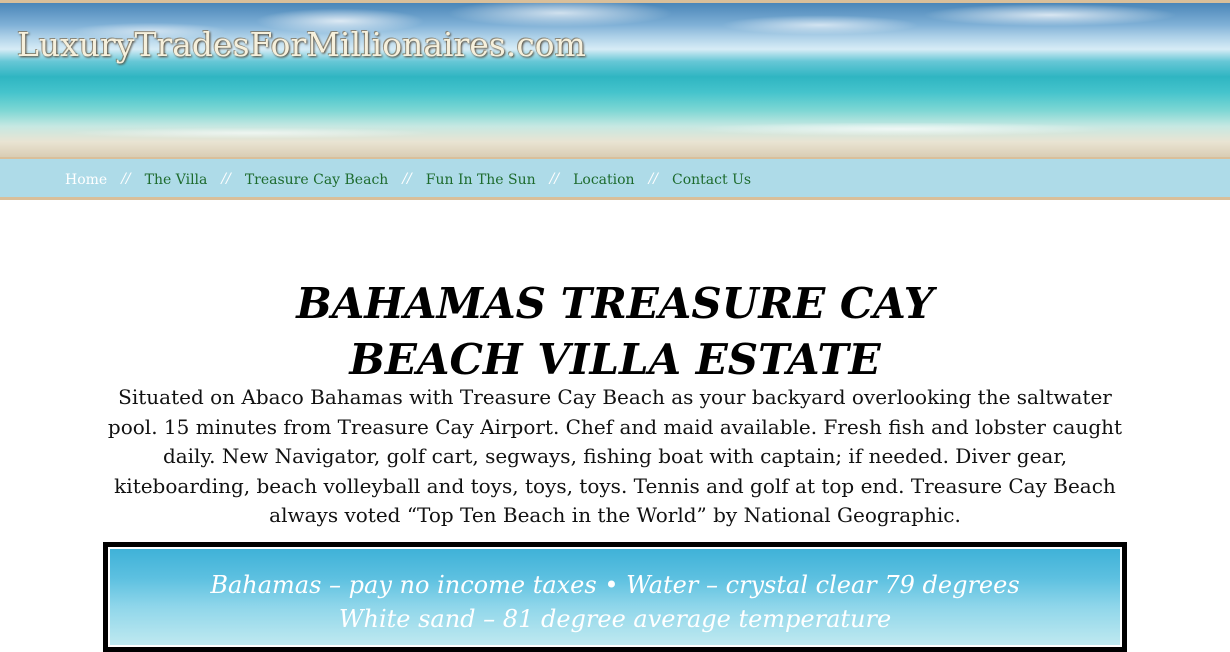 The height and width of the screenshot is (652, 1230). What do you see at coordinates (603, 180) in the screenshot?
I see `nav-item-location: Location` at bounding box center [603, 180].